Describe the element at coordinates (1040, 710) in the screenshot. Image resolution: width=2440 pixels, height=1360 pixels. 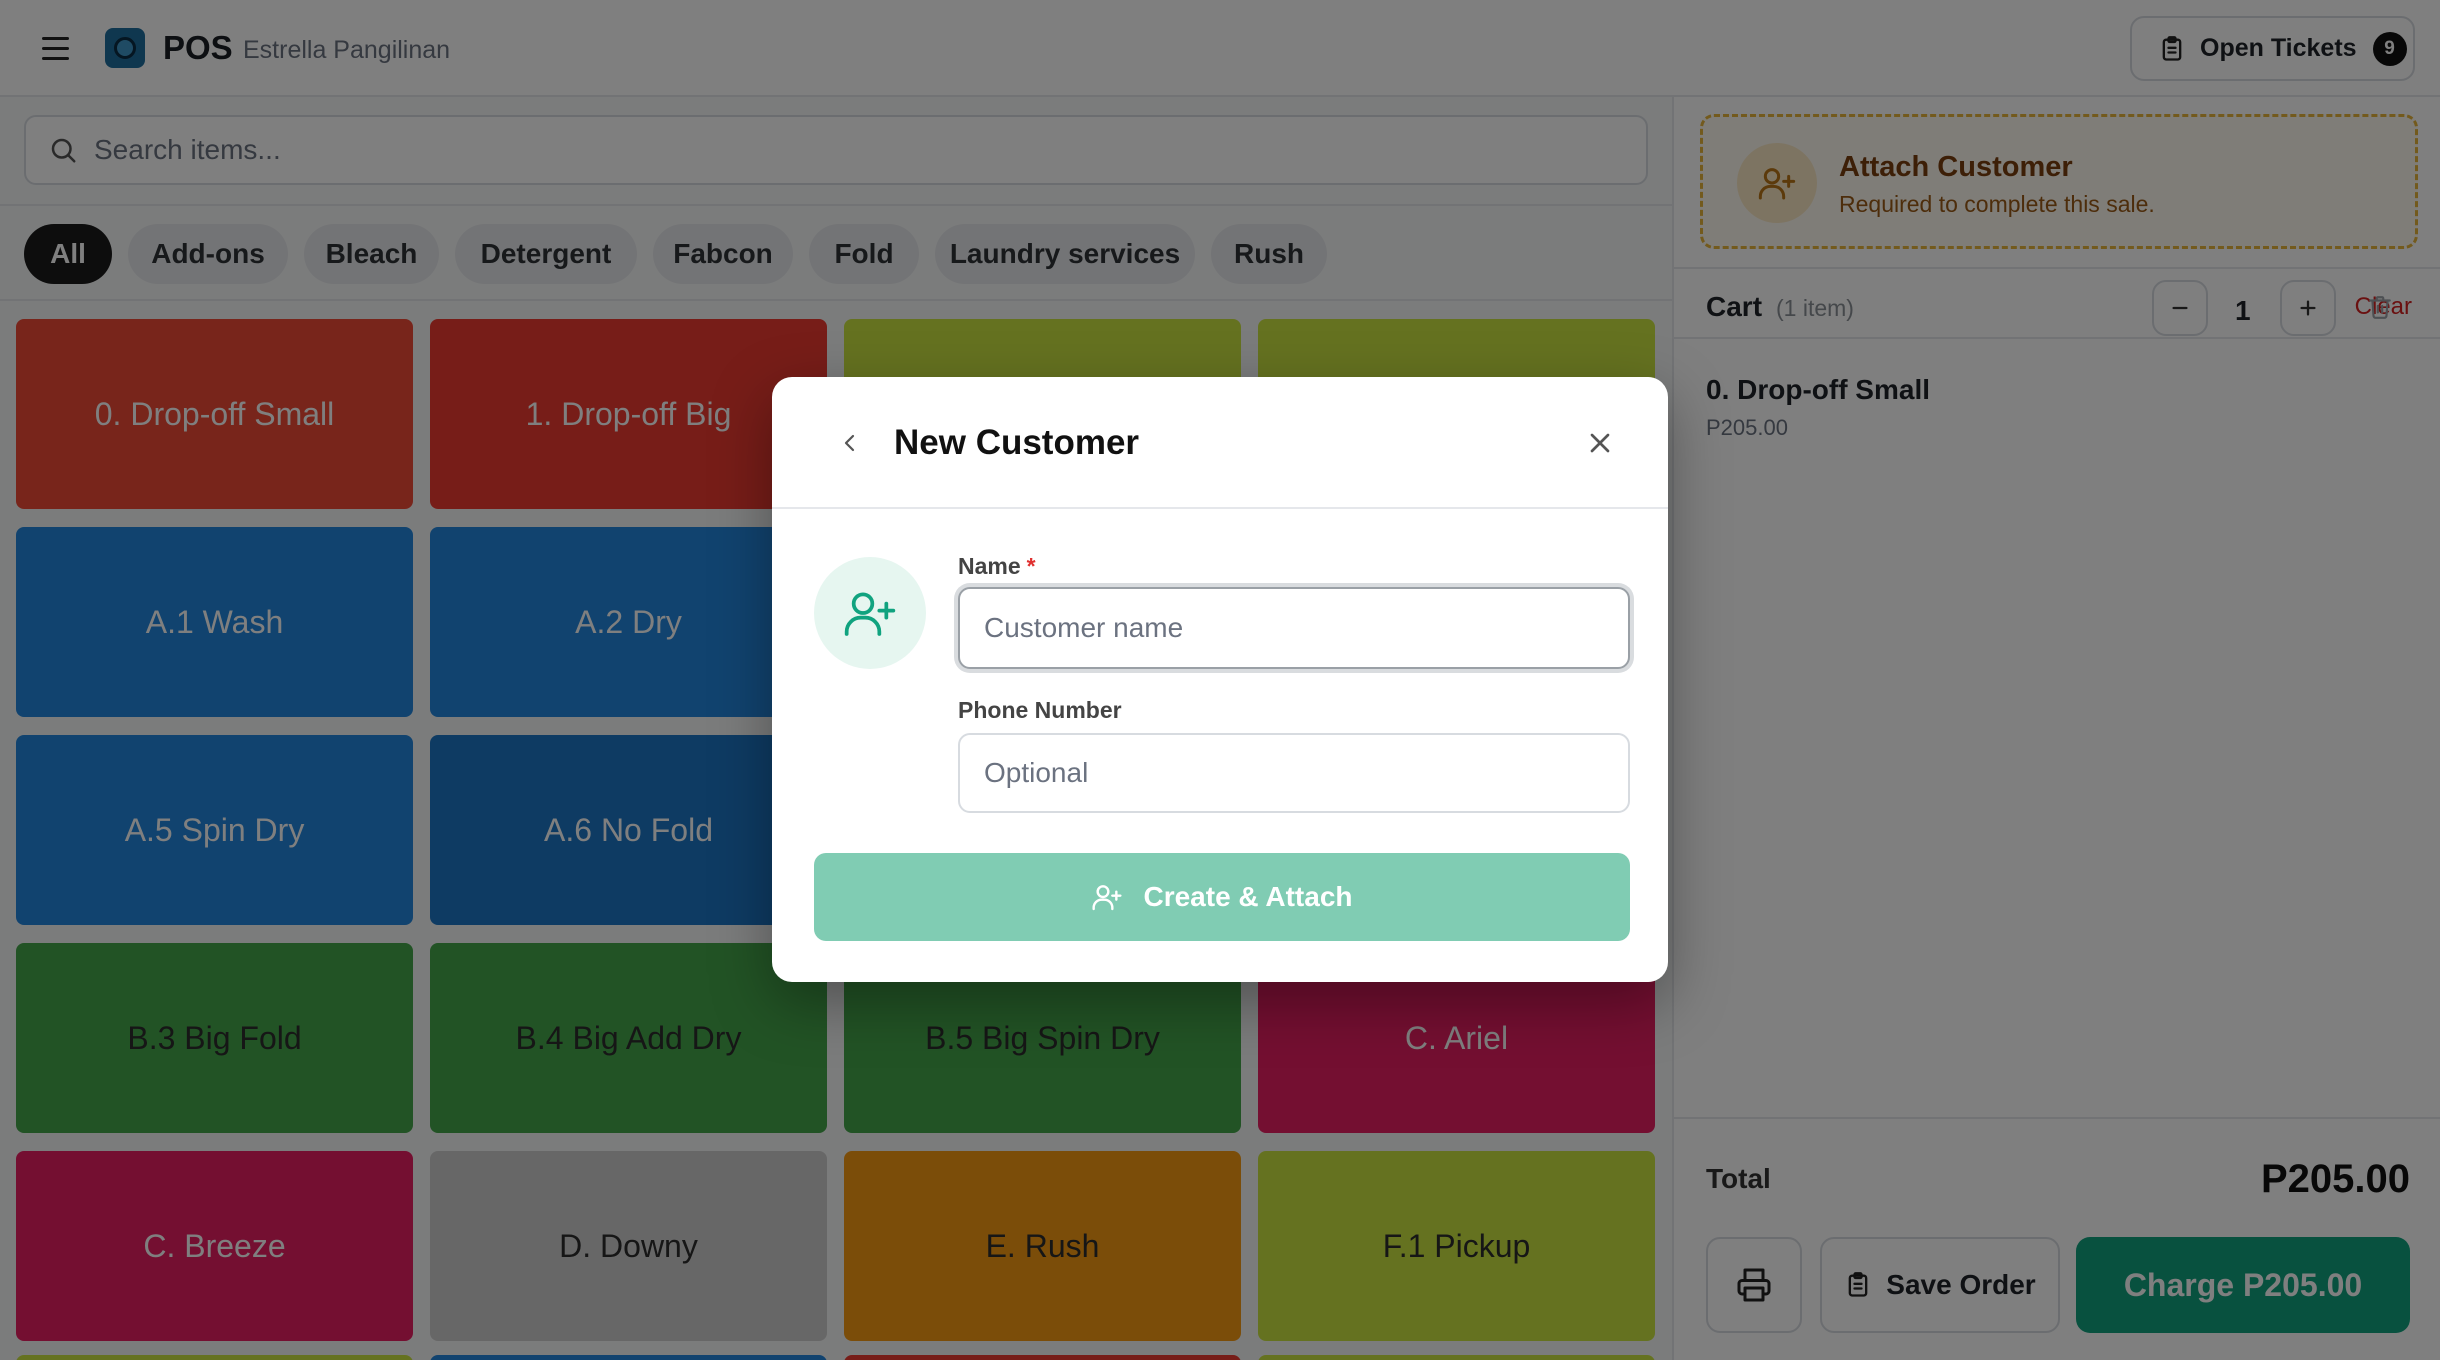
I see `phone-field-label: Phone Number` at that location.